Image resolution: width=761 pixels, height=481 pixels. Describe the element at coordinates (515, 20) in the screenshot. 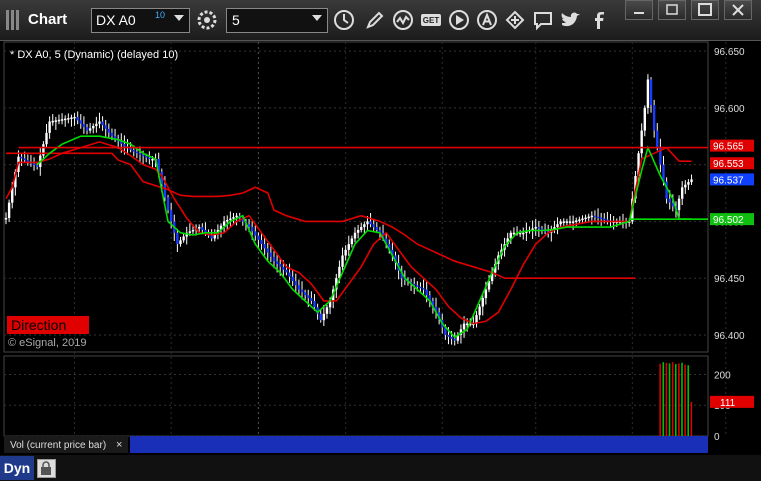

I see `link-arrows-icon` at that location.